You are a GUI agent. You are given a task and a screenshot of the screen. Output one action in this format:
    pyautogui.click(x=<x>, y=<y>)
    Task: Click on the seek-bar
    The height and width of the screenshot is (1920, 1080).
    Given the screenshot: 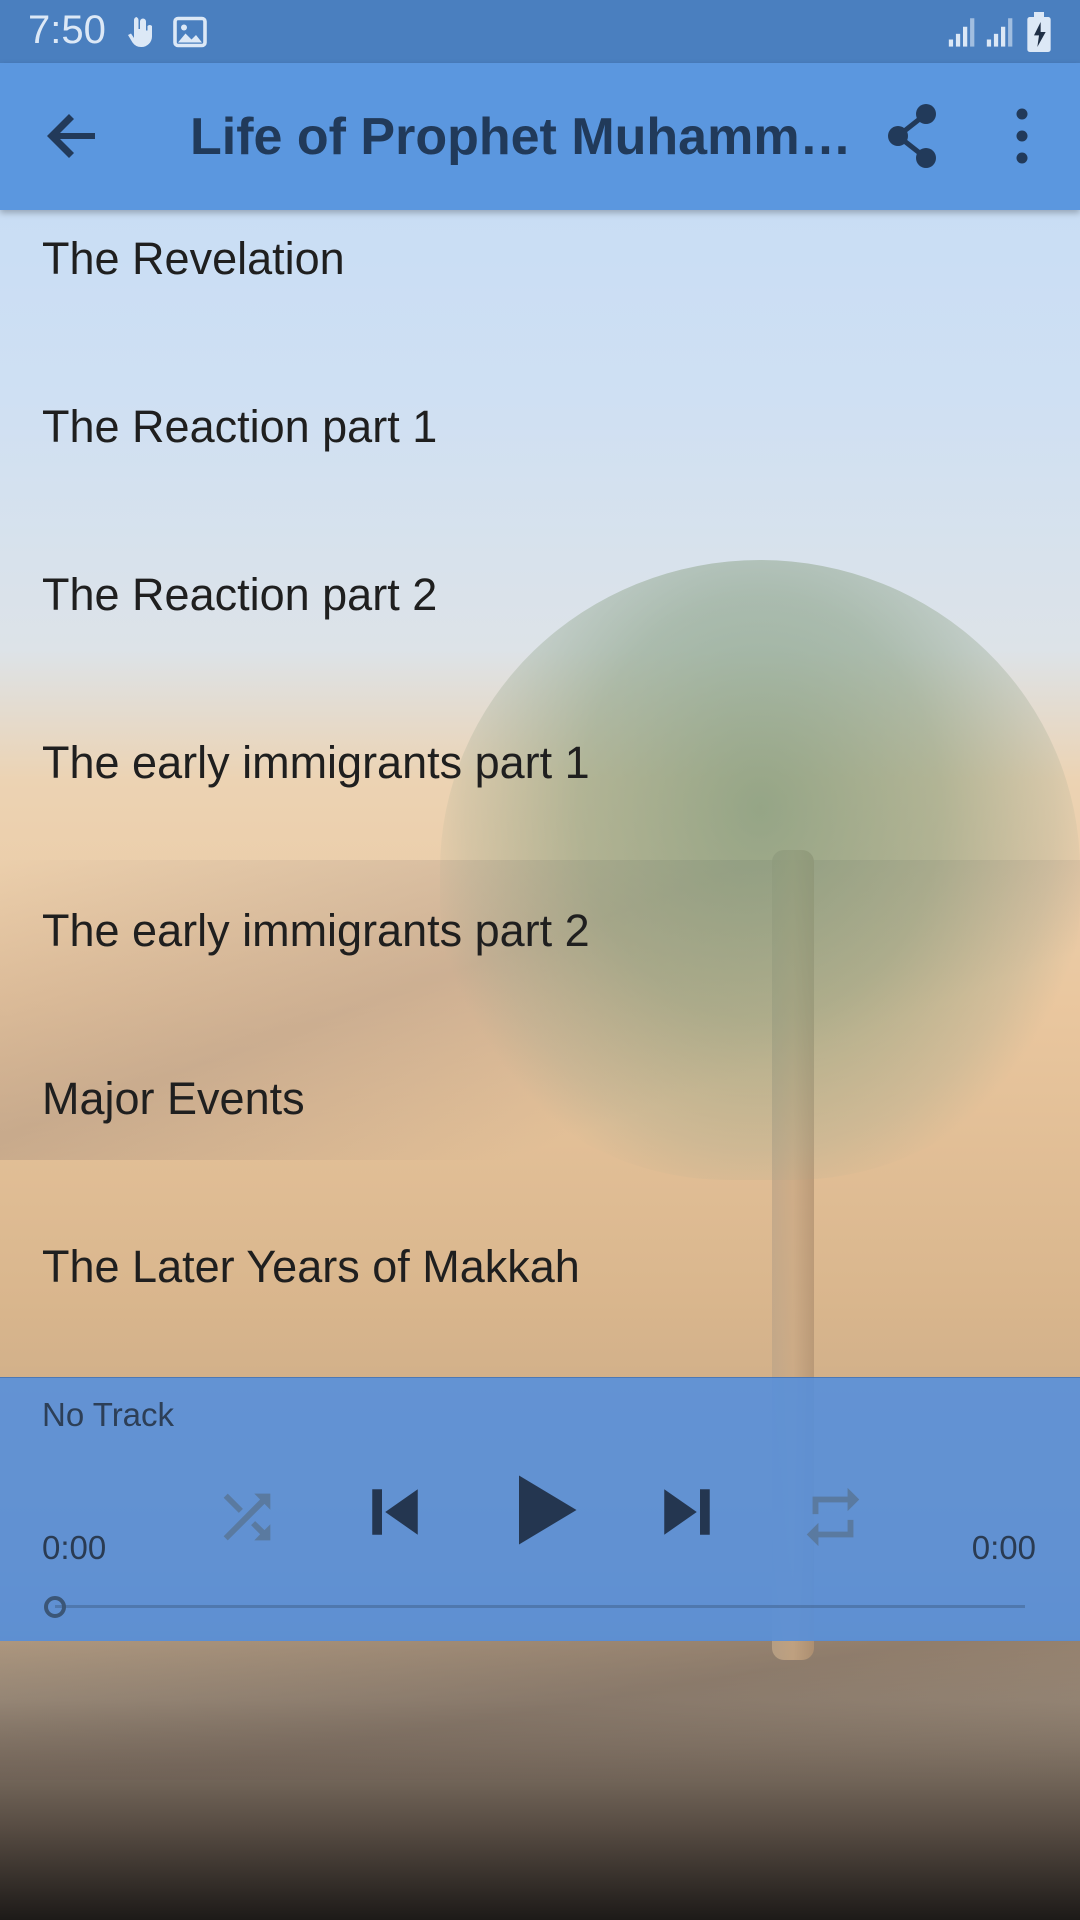 What is the action you would take?
    pyautogui.click(x=540, y=1606)
    